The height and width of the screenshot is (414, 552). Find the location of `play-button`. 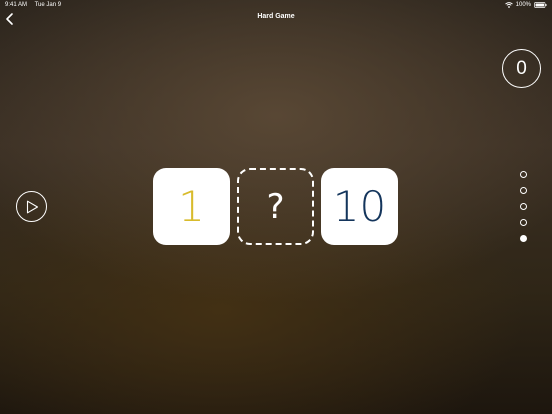

play-button is located at coordinates (31, 206).